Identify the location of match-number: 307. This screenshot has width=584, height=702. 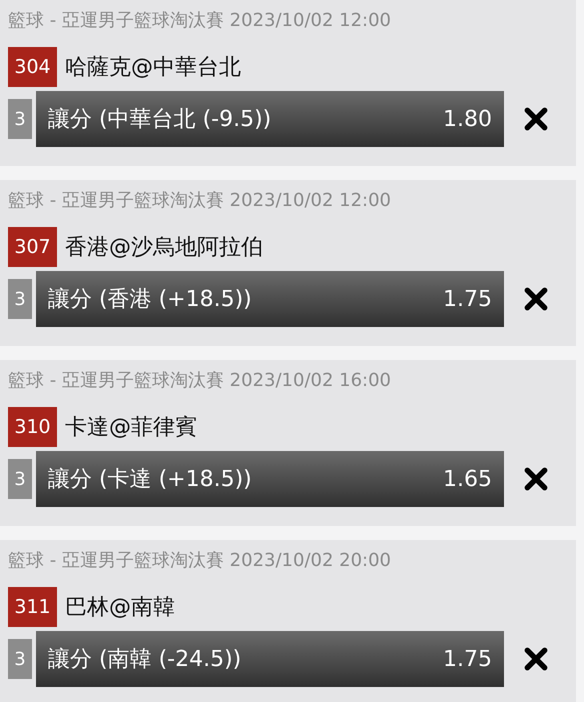
(32, 247).